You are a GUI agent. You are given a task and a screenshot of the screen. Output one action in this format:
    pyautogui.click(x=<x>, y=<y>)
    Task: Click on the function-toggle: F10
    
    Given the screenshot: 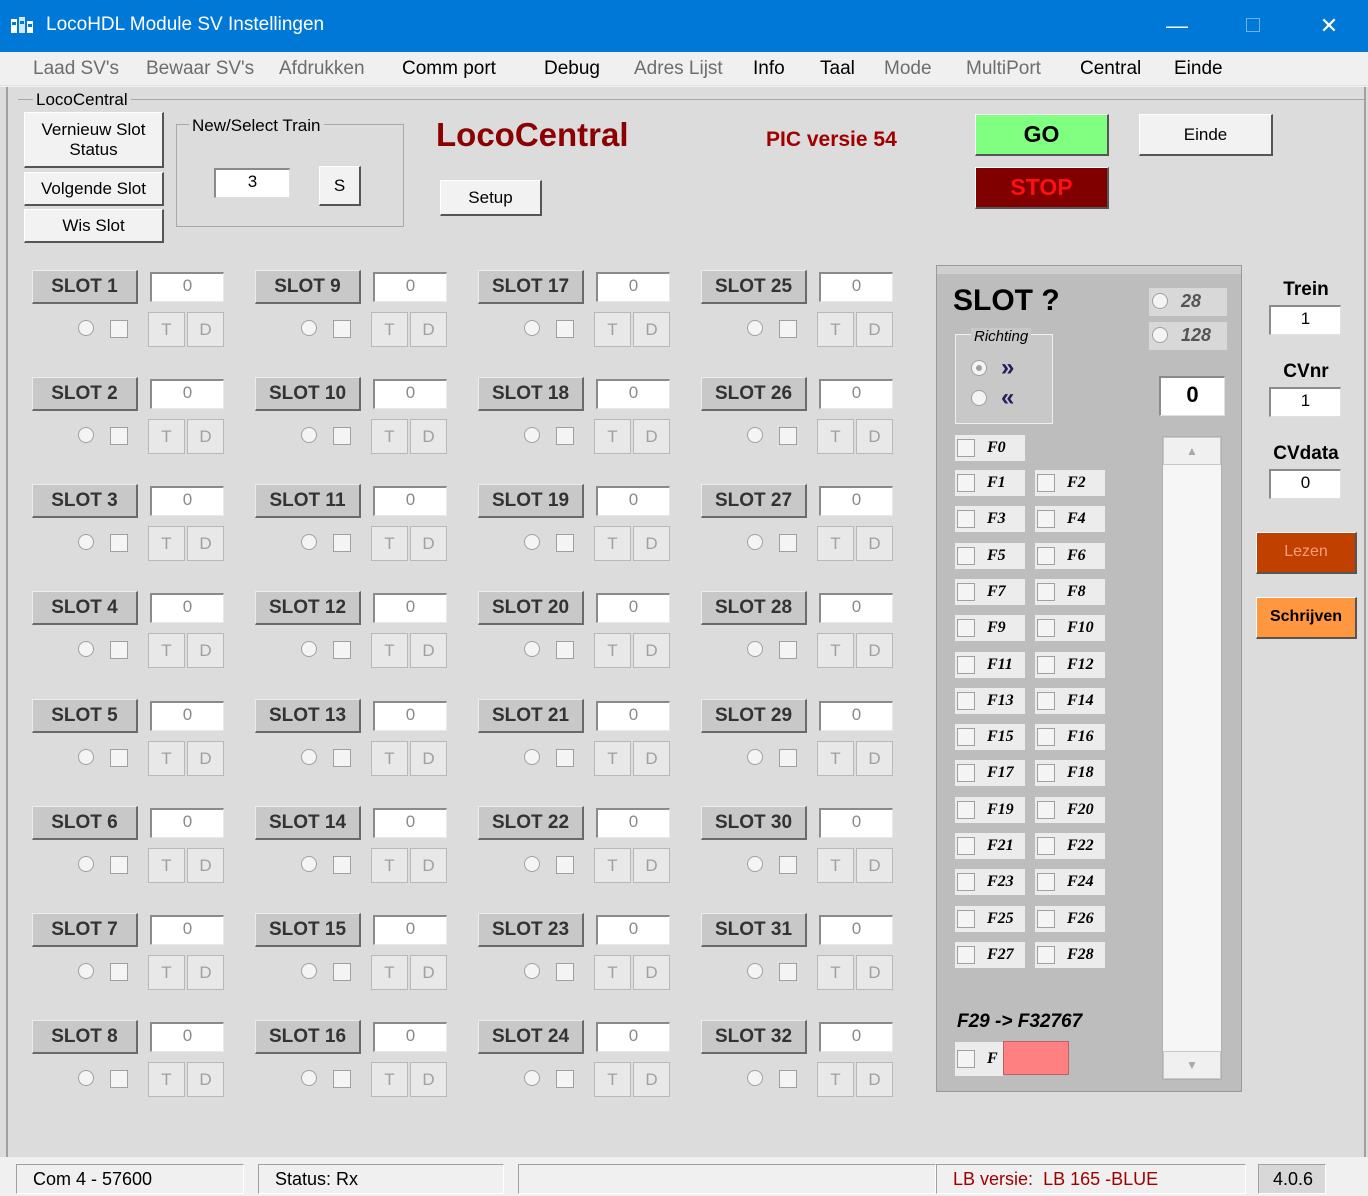 What is the action you would take?
    pyautogui.click(x=1070, y=628)
    